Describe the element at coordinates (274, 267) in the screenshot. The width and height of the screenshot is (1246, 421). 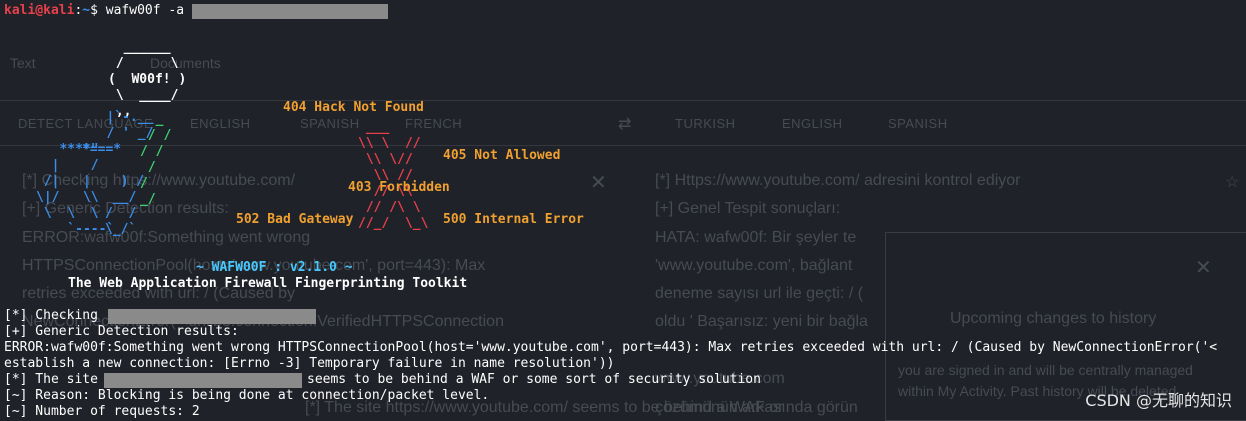
I see `version-label: ~ WAFW00F : v2.1.0 ~` at that location.